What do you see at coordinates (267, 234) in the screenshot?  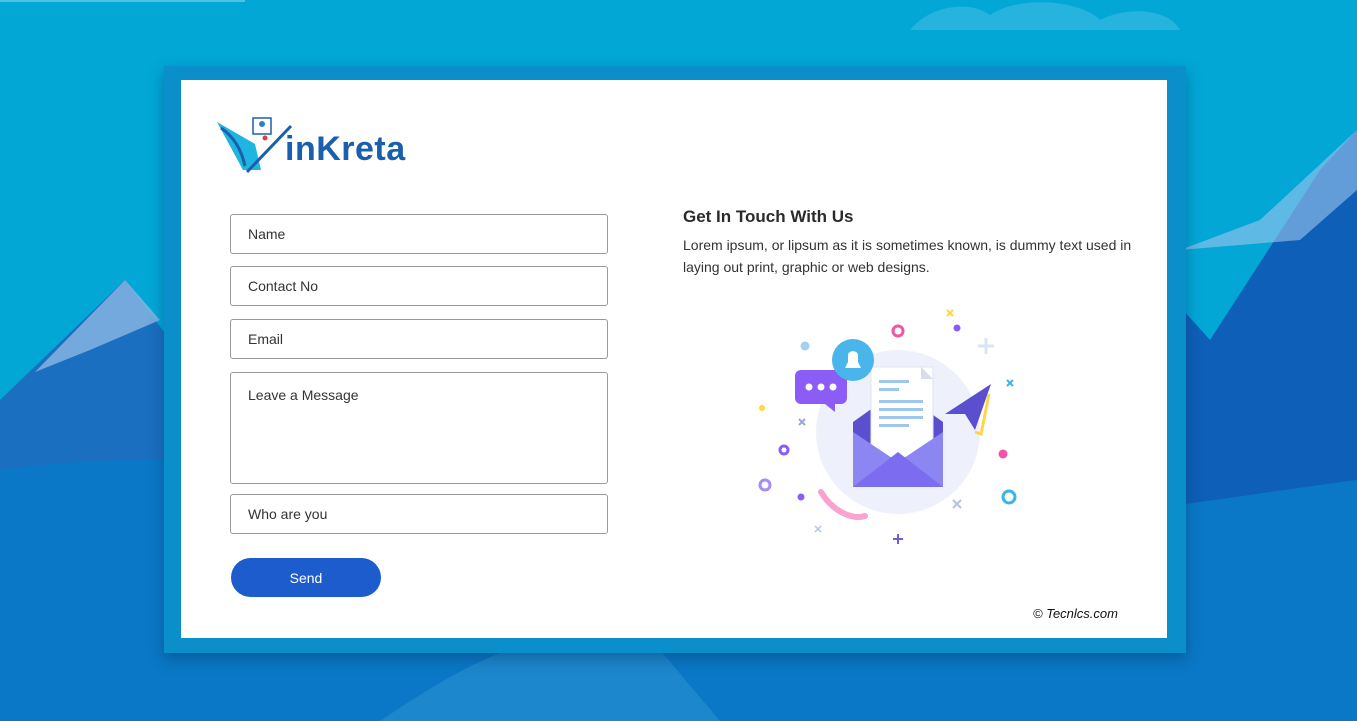 I see `name-placeholder: Name` at bounding box center [267, 234].